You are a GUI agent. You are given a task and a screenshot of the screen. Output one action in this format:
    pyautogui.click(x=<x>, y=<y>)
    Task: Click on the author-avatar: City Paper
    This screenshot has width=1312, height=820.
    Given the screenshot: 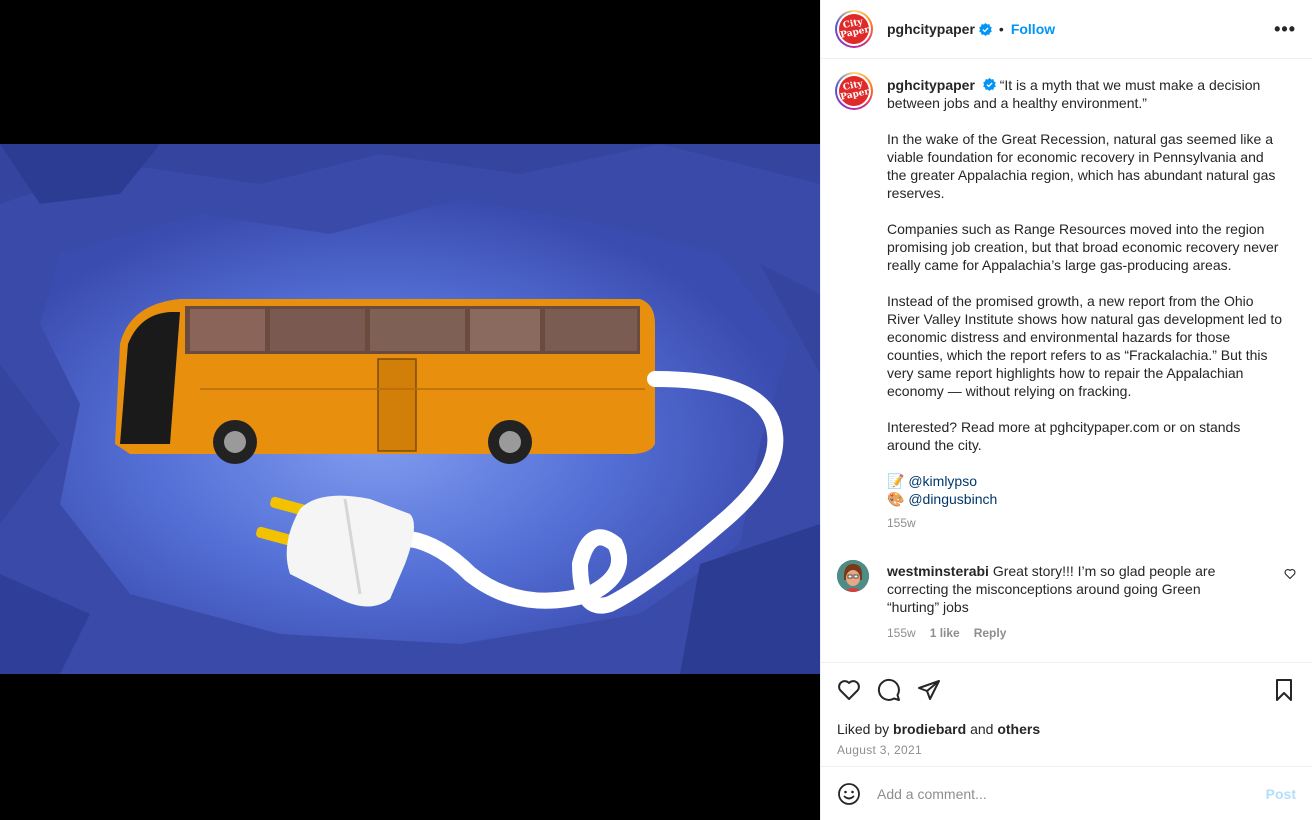 What is the action you would take?
    pyautogui.click(x=854, y=29)
    